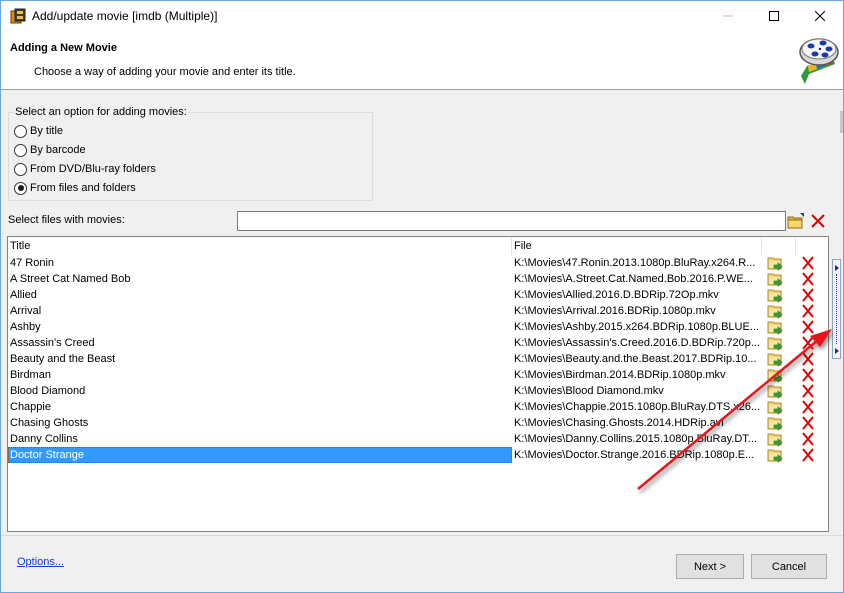 The height and width of the screenshot is (593, 844). I want to click on radio-label: From DVD/Blu-ray folders, so click(93, 169).